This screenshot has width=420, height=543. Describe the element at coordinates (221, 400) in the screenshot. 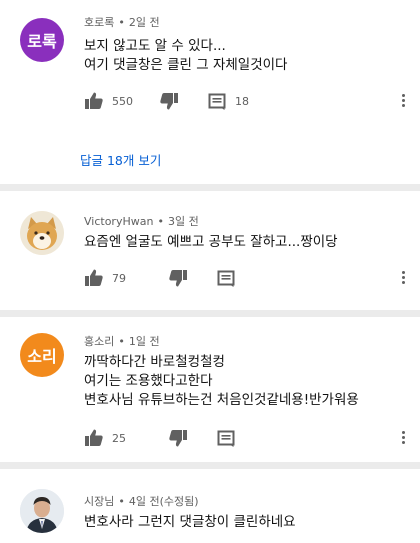

I see `comment-line: 변호사님 유튜브하는건 처음인것같네용!반가워용` at that location.